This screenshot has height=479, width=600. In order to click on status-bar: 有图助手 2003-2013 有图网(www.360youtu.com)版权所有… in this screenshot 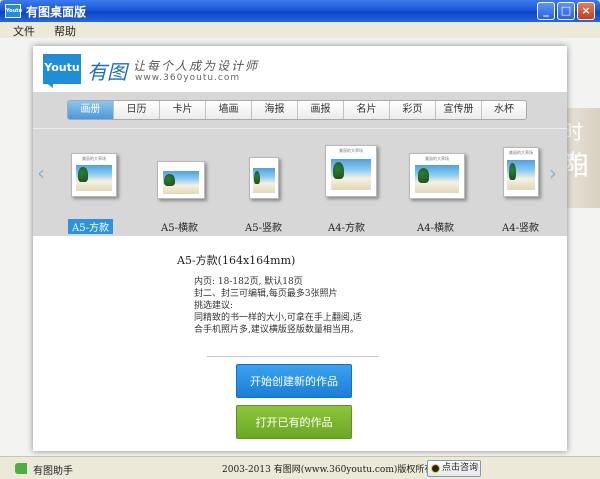, I will do `click(300, 467)`.